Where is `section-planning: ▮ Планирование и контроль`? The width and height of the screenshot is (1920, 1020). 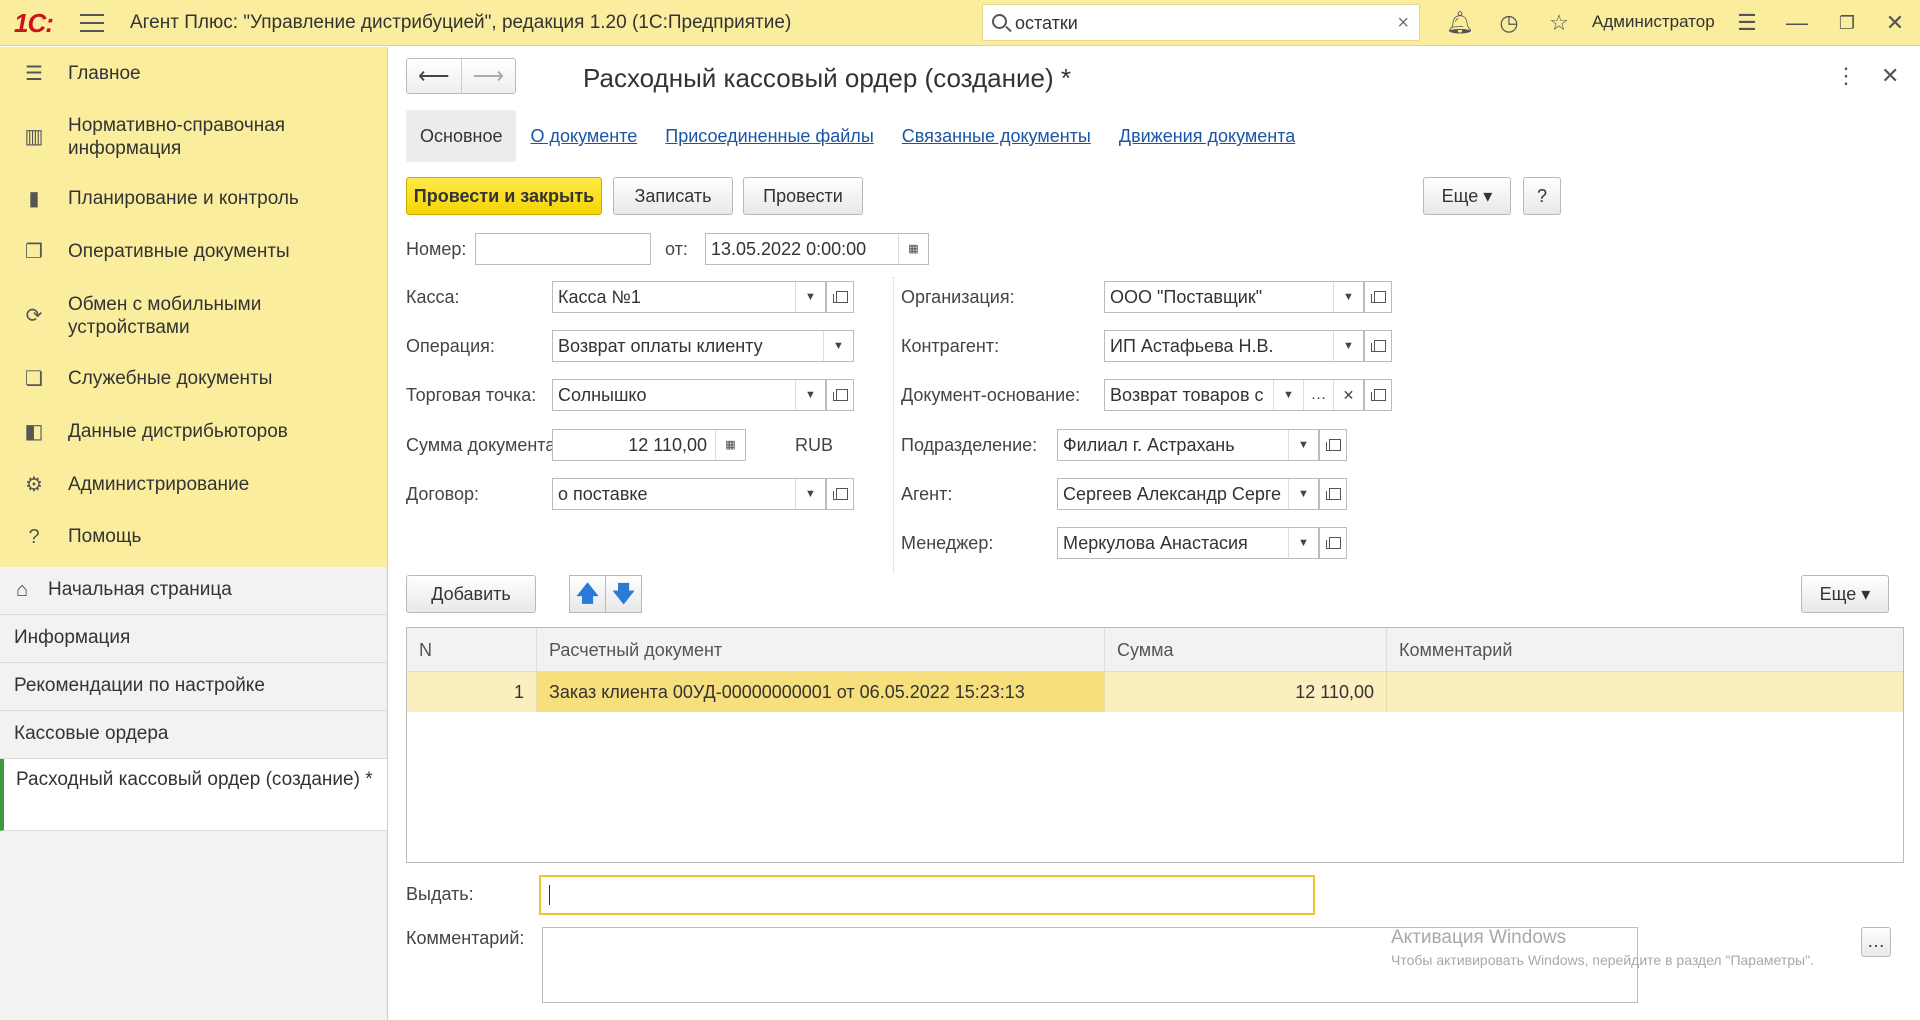 section-planning: ▮ Планирование и контроль is located at coordinates (193, 199).